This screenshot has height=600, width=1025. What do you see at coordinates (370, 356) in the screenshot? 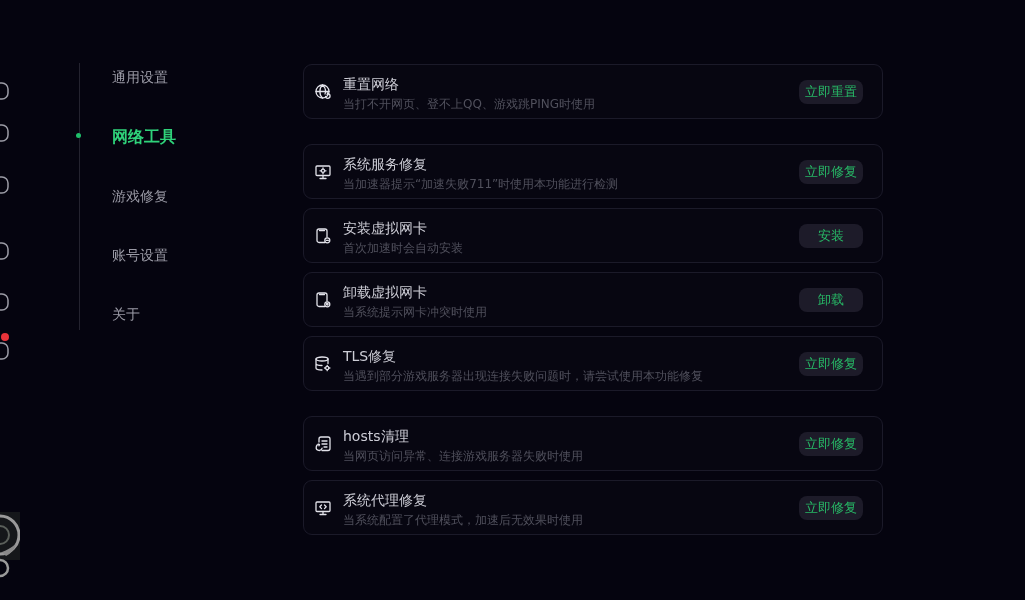
I see `tool-title: TLS修复` at bounding box center [370, 356].